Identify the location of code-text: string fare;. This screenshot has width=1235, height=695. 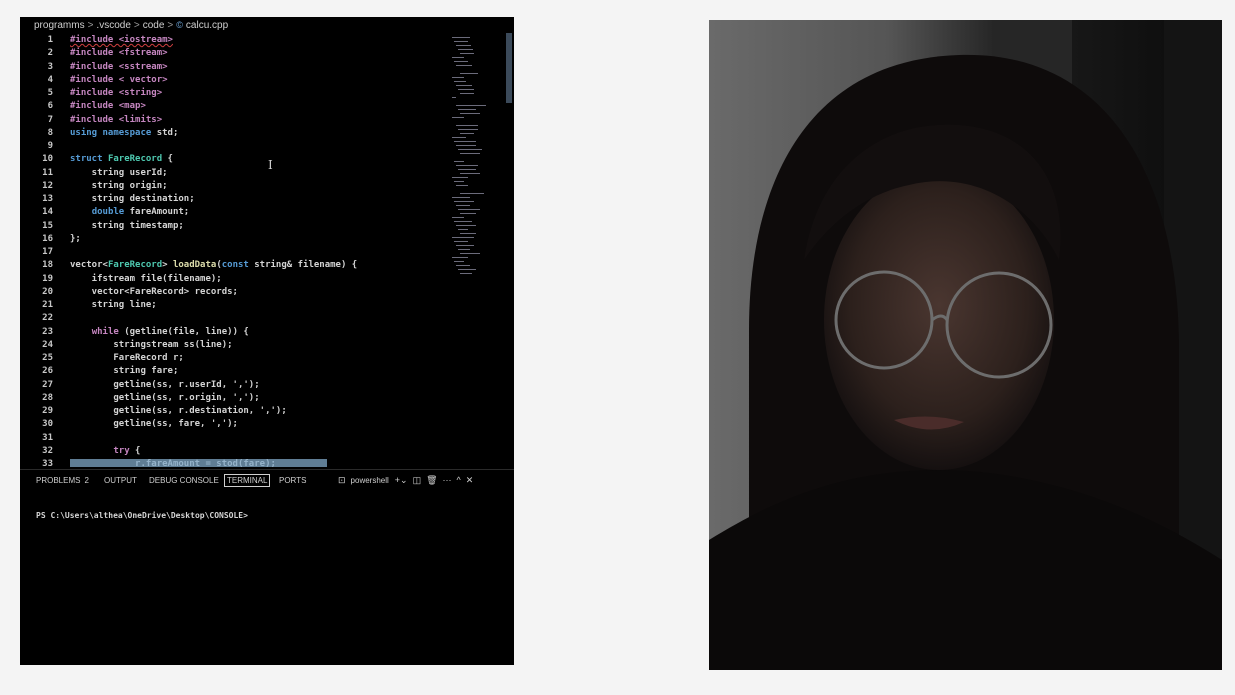
(124, 371).